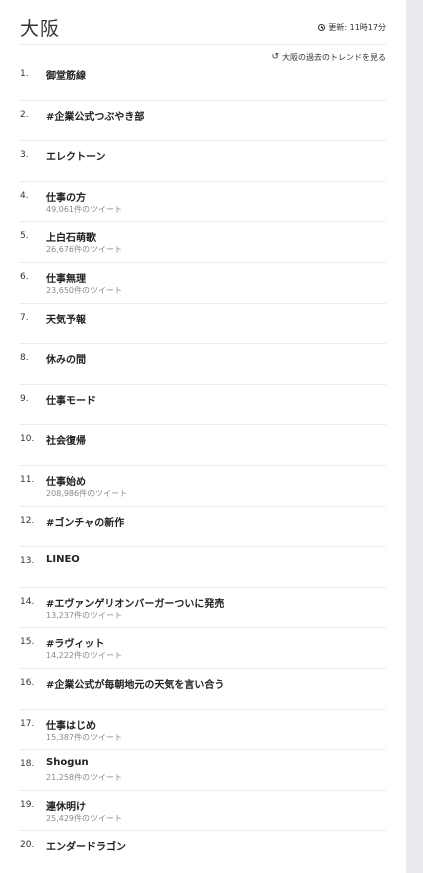 The width and height of the screenshot is (423, 873). What do you see at coordinates (203, 121) in the screenshot?
I see `trend-item: 2. #企業公式つぶやき部` at bounding box center [203, 121].